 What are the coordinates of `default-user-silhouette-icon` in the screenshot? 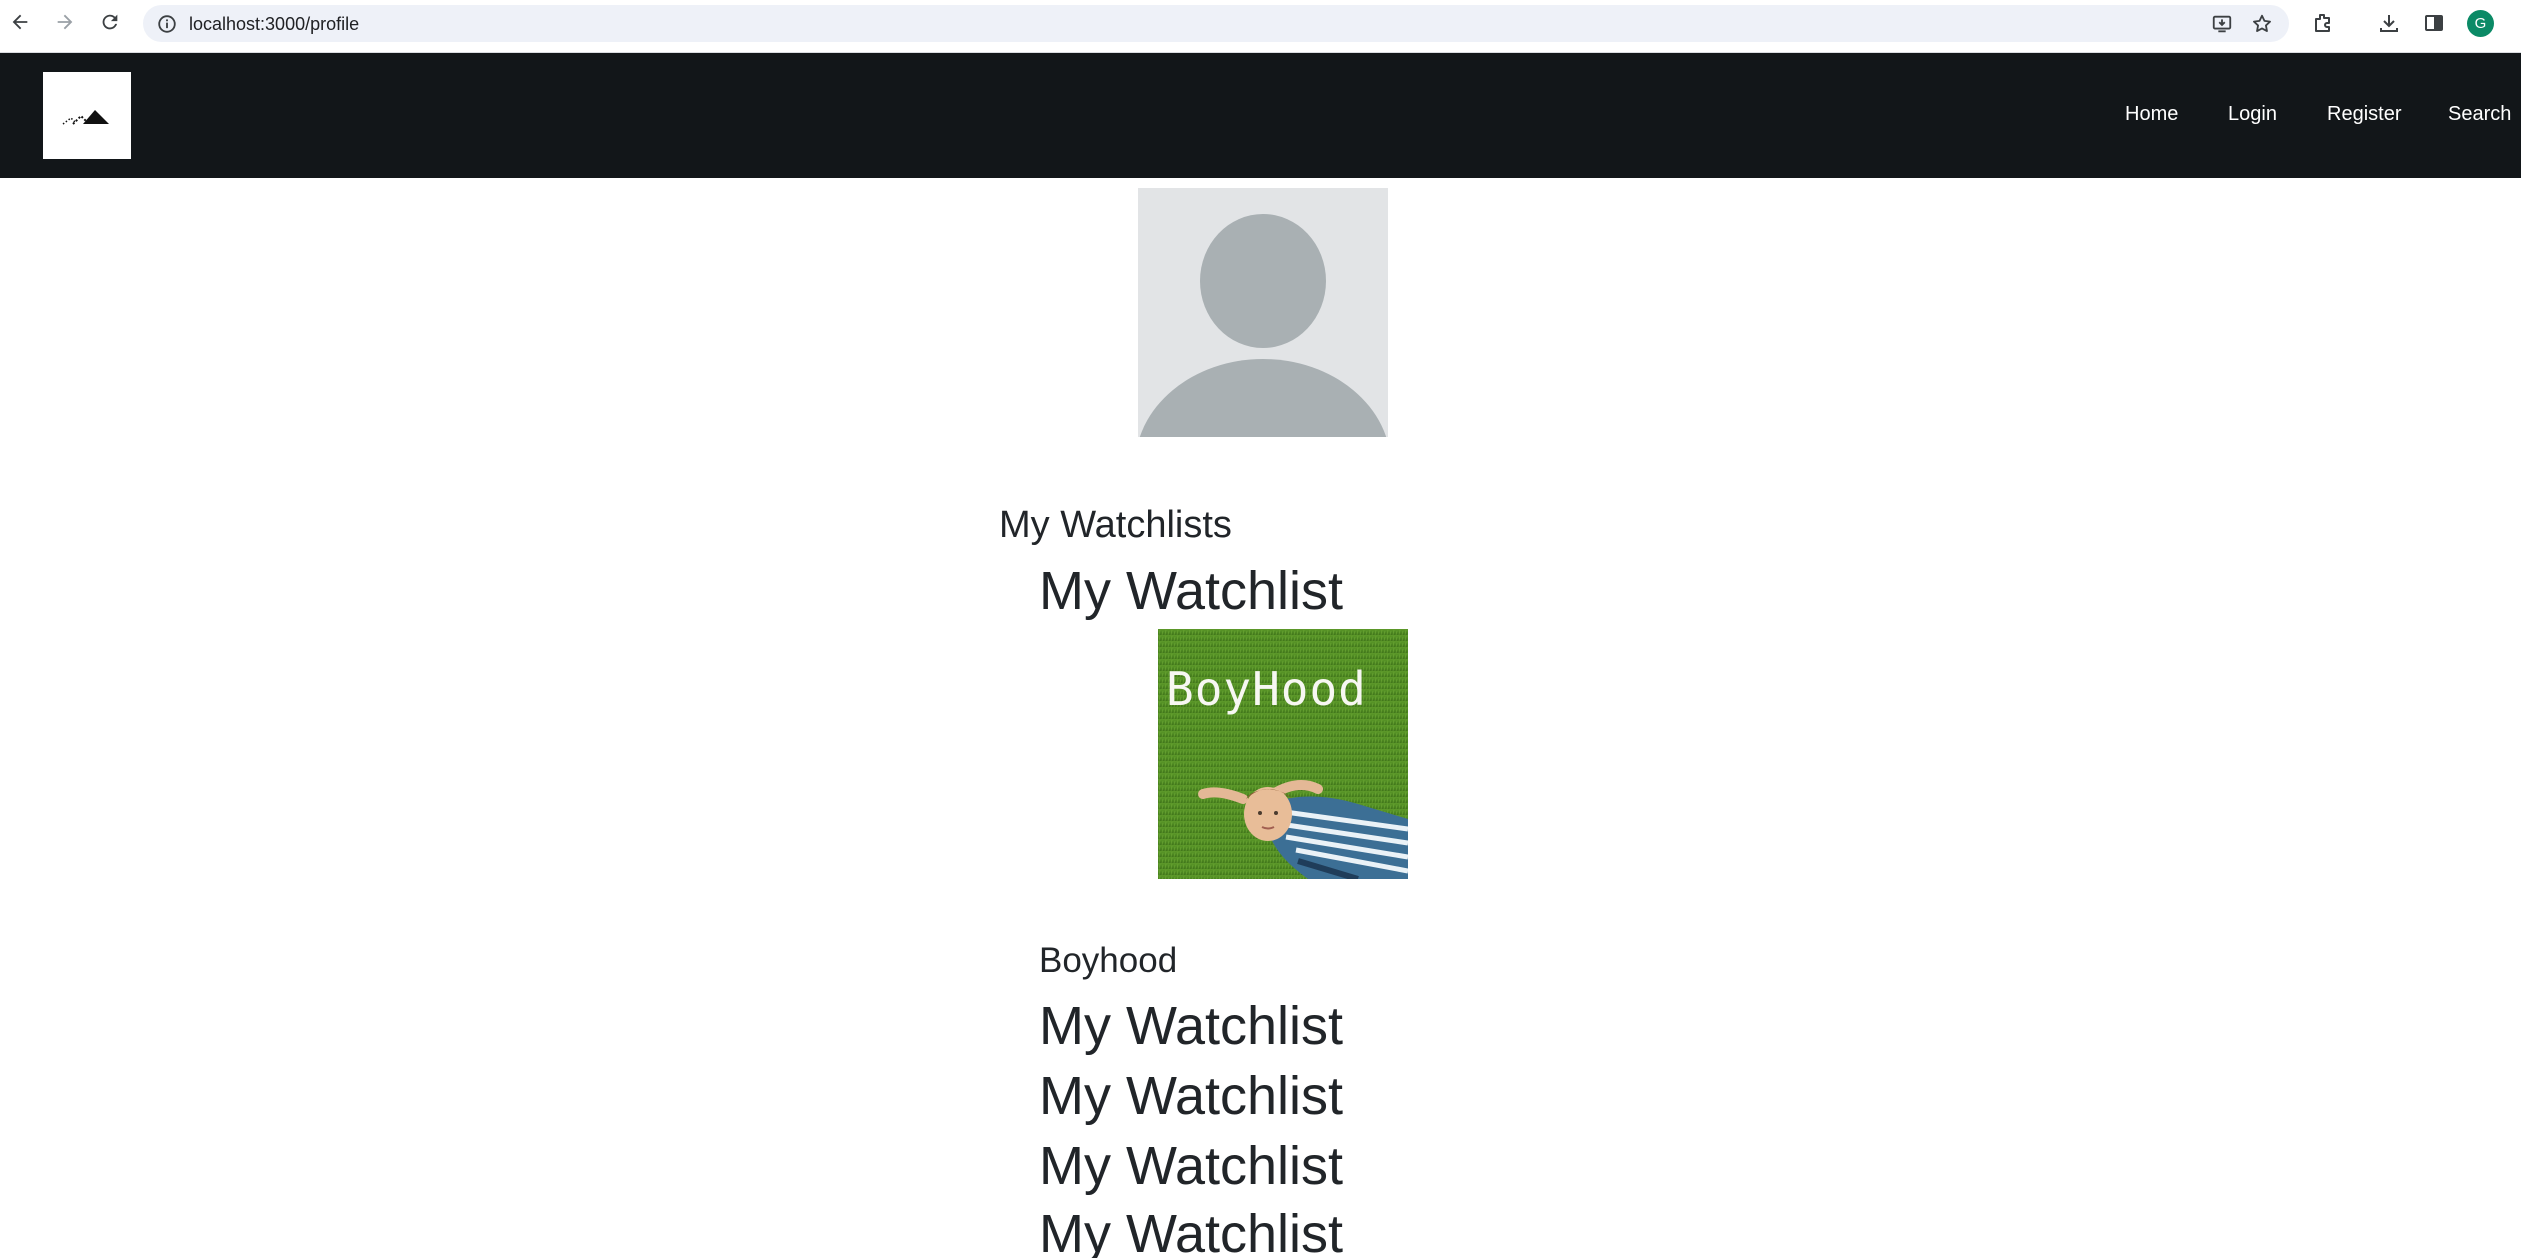 It's located at (1263, 325).